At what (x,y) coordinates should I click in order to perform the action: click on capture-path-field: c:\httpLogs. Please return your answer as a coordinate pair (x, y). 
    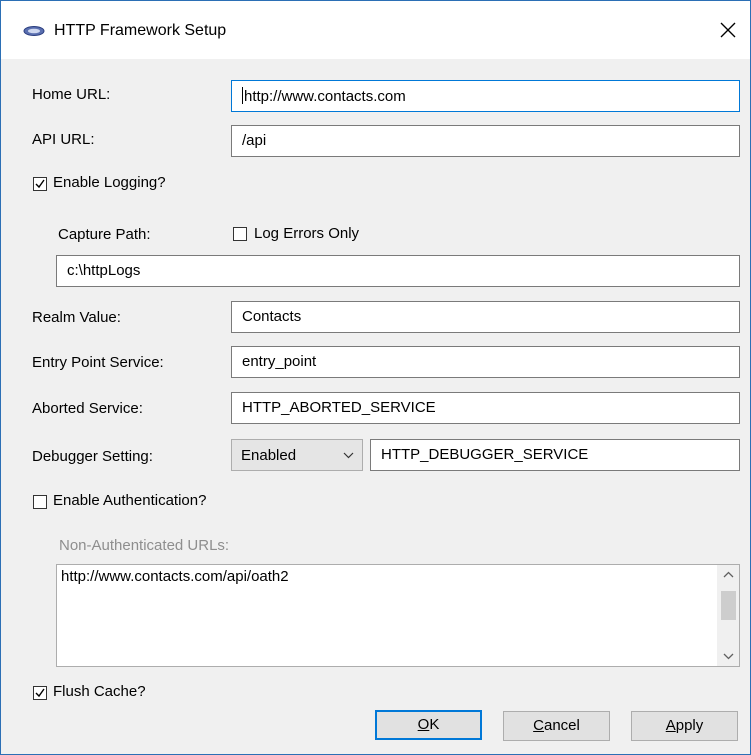
    Looking at the image, I should click on (398, 271).